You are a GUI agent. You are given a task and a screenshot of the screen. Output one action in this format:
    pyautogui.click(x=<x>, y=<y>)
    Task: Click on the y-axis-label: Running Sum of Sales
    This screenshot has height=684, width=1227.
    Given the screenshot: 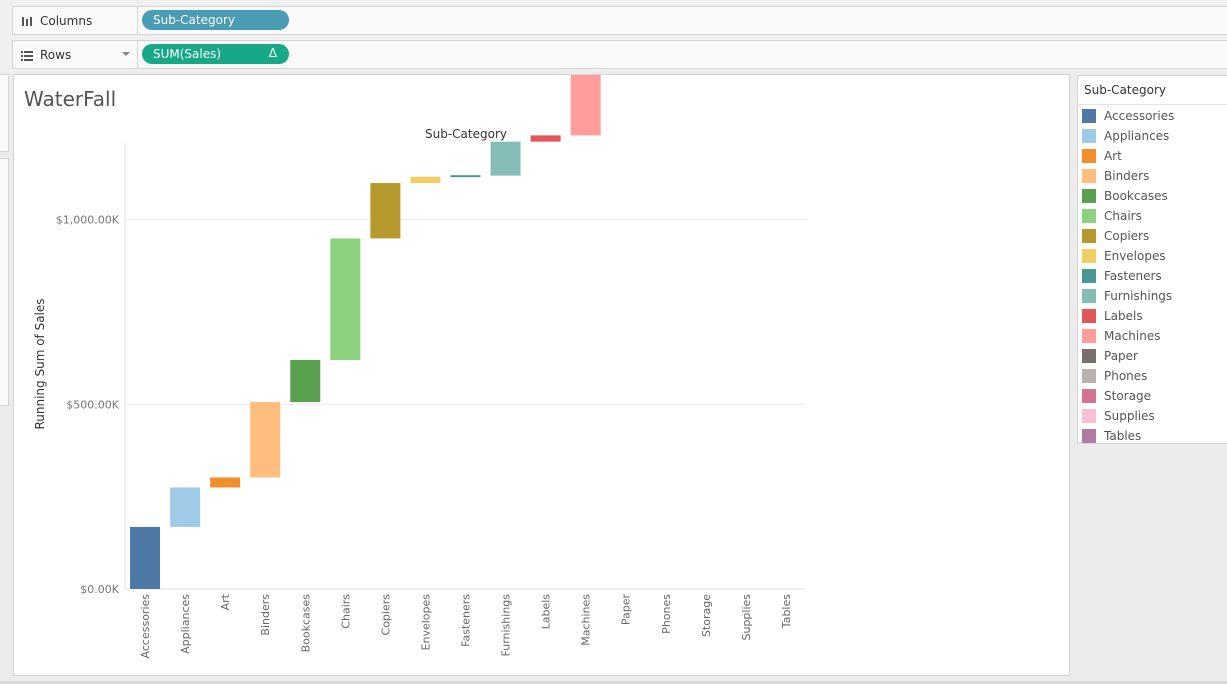 What is the action you would take?
    pyautogui.click(x=40, y=363)
    